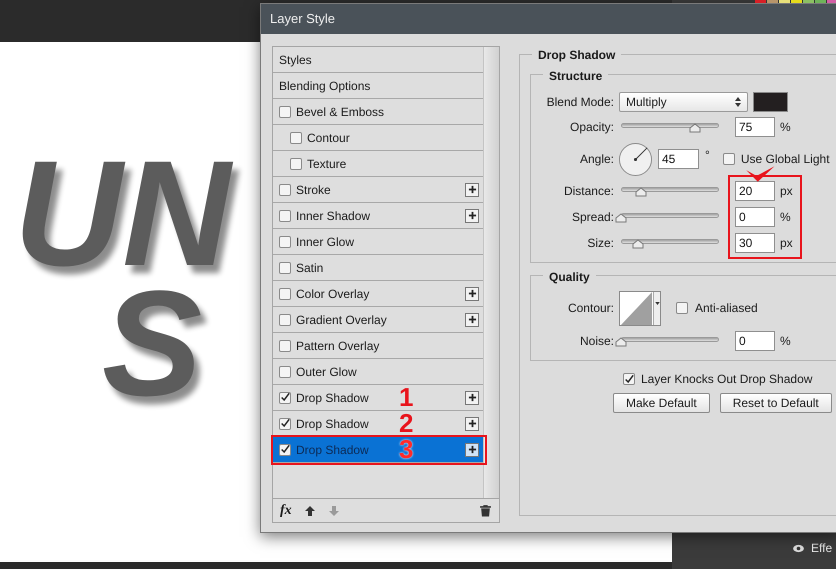 The height and width of the screenshot is (569, 836). I want to click on up-arrow-icon, so click(310, 510).